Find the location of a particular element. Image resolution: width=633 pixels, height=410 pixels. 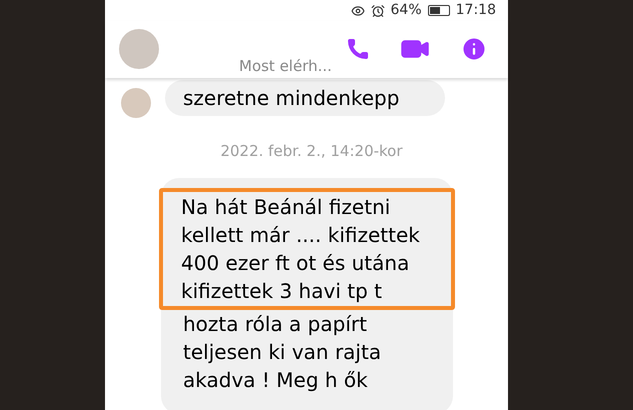

message-text: 400 ezer ft ot és utána is located at coordinates (295, 263).